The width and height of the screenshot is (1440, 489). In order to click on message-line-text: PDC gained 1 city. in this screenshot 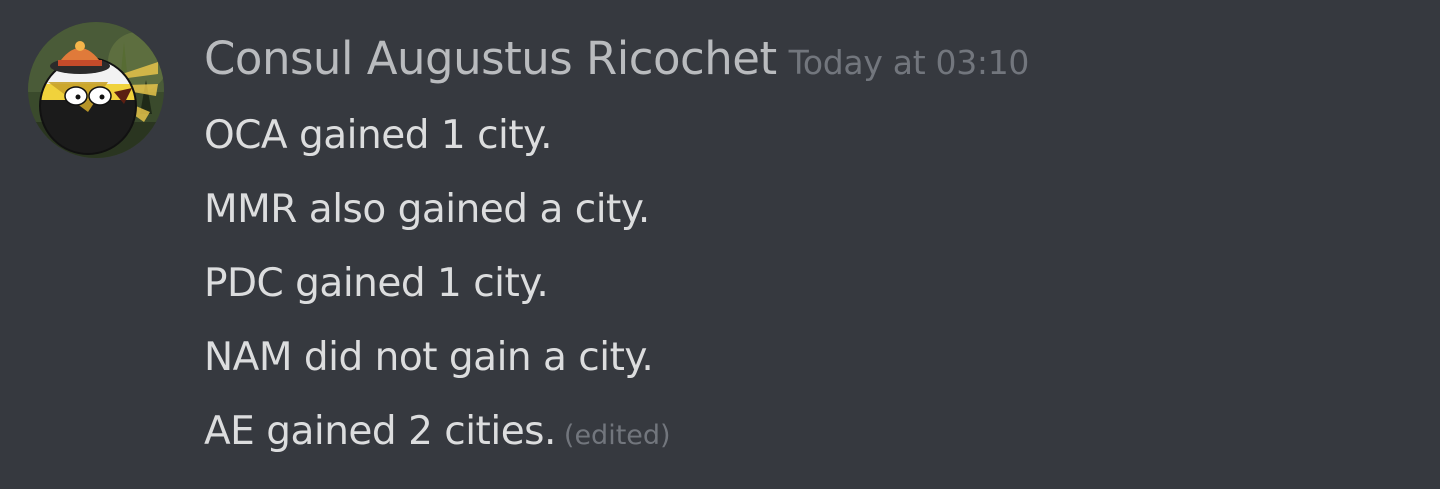, I will do `click(376, 283)`.